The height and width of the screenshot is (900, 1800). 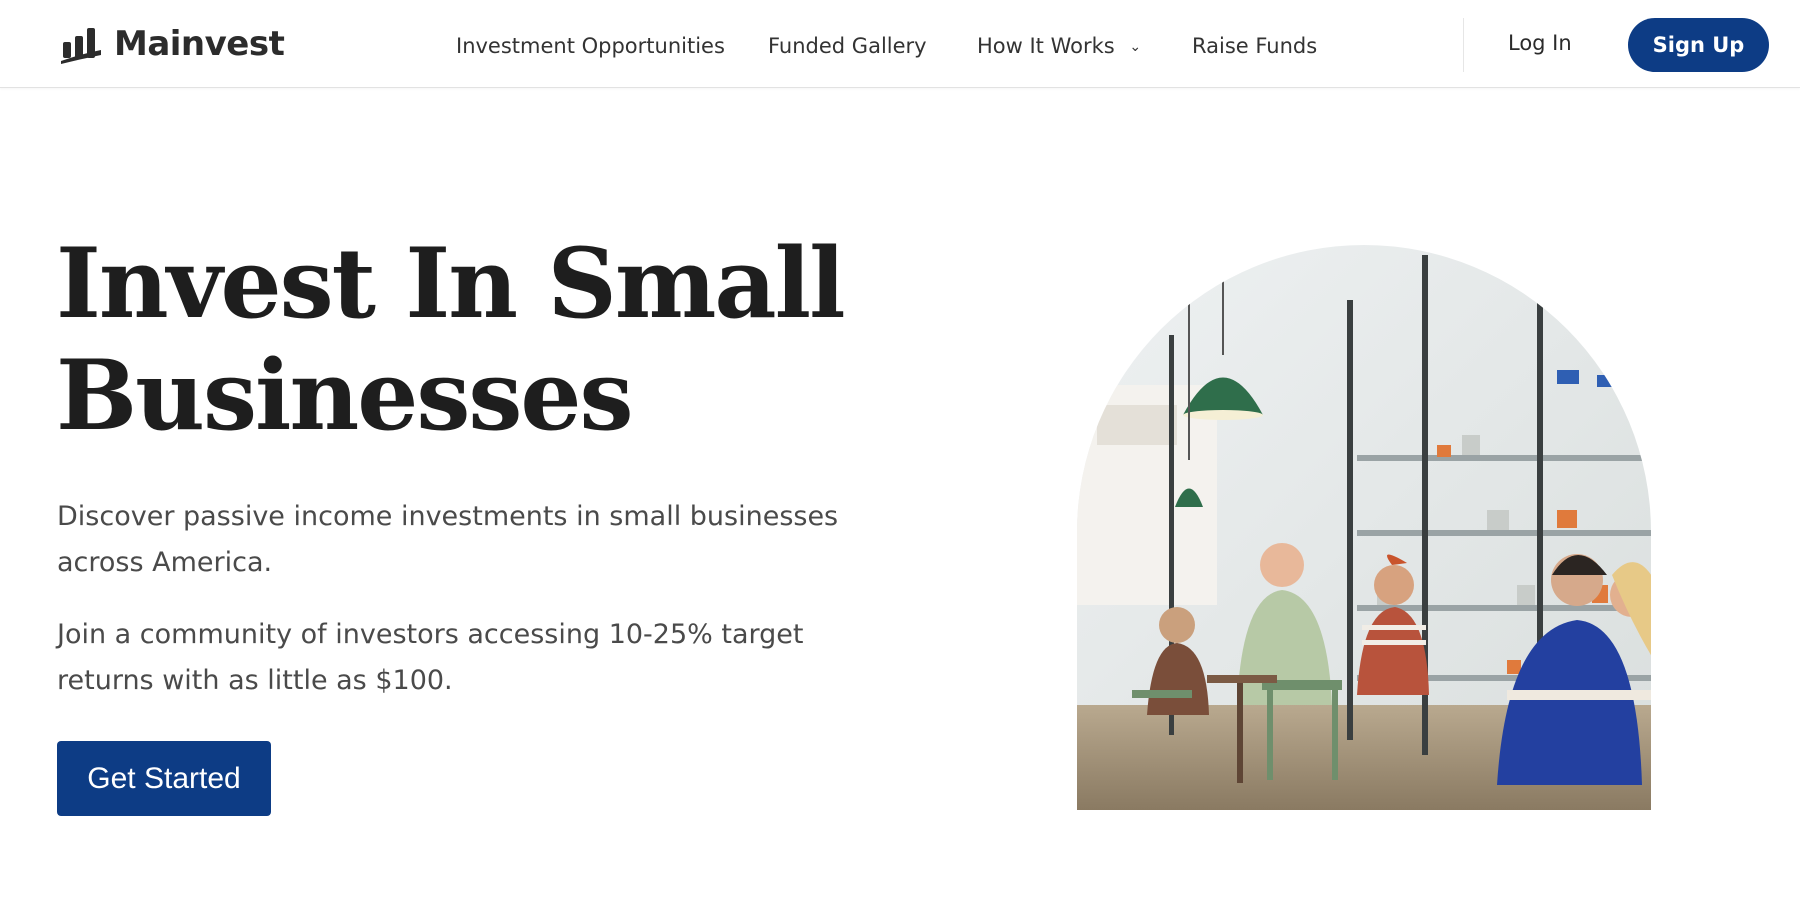 I want to click on hero-title-line-2: Businesses, so click(x=345, y=395).